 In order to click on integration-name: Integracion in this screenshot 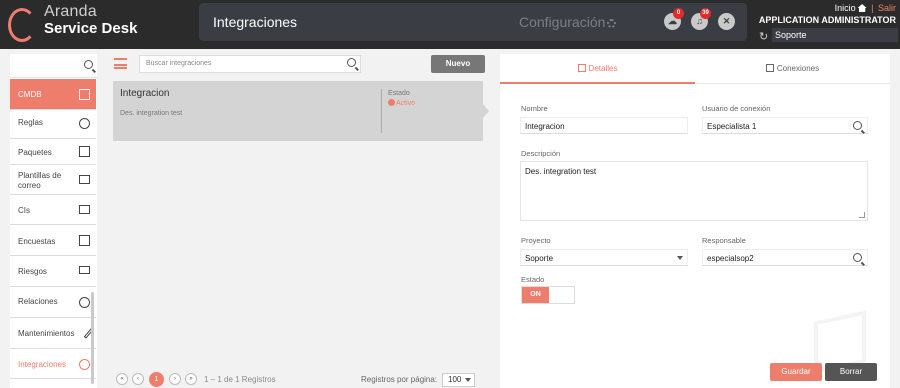, I will do `click(145, 93)`.